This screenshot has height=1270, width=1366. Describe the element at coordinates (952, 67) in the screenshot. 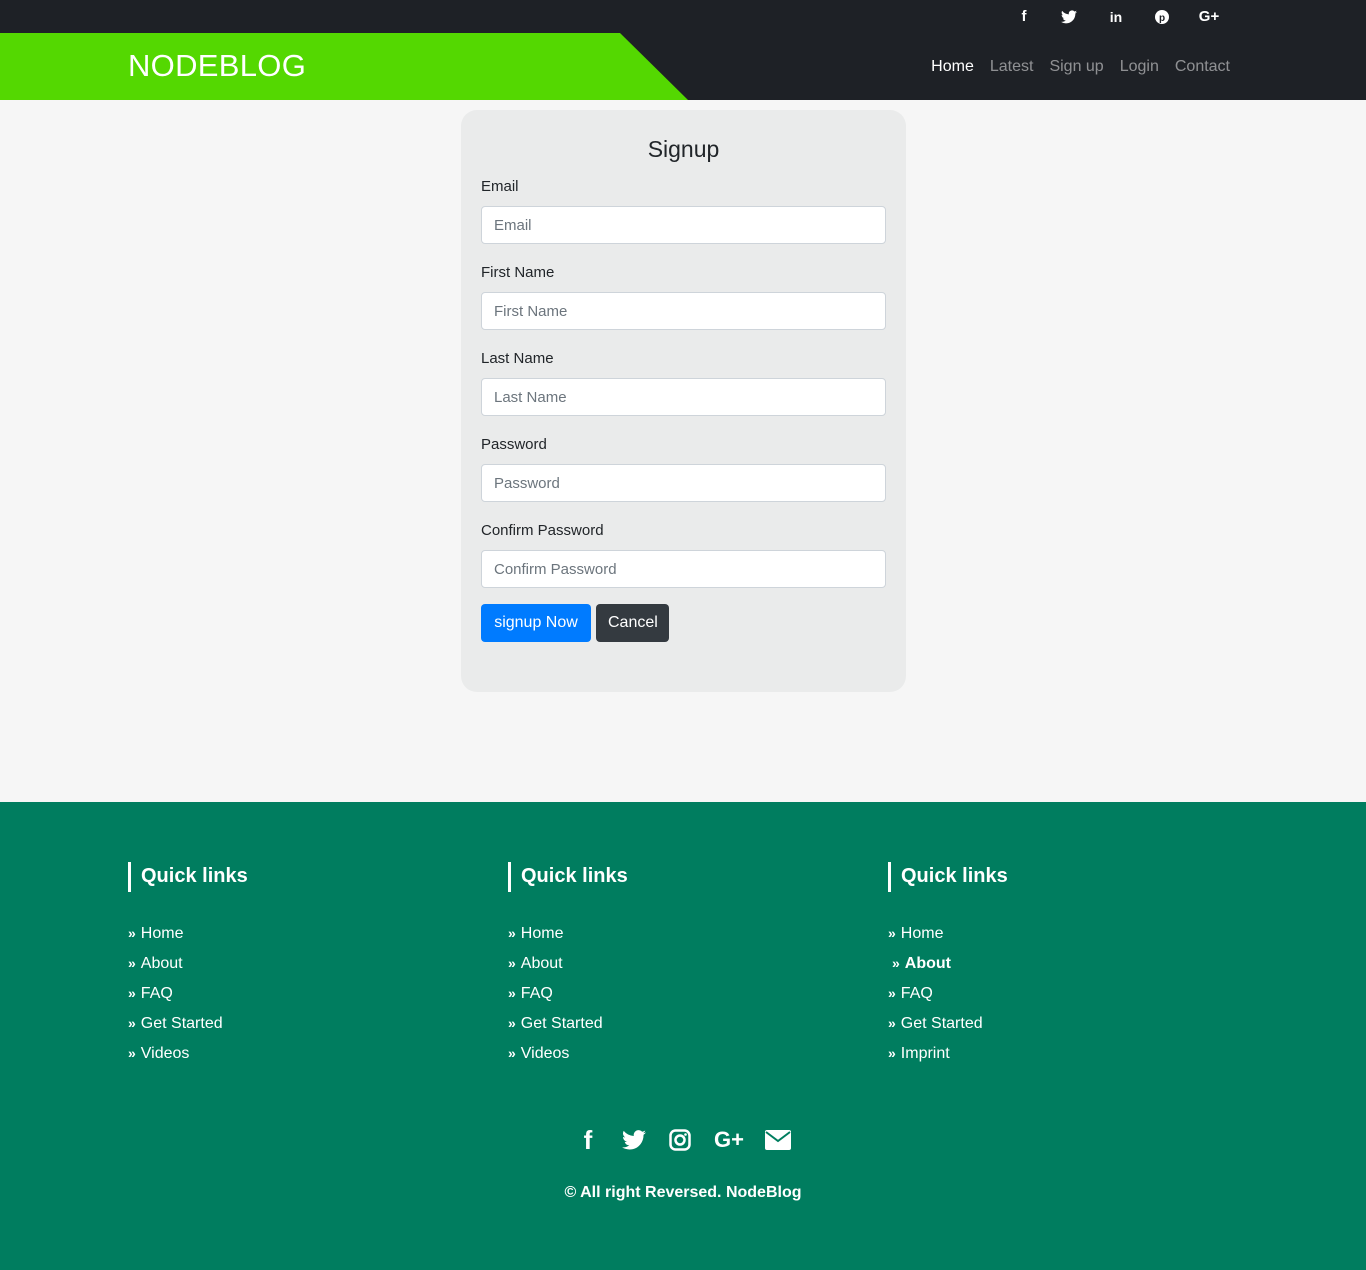

I see `nav-link-home: Home` at that location.